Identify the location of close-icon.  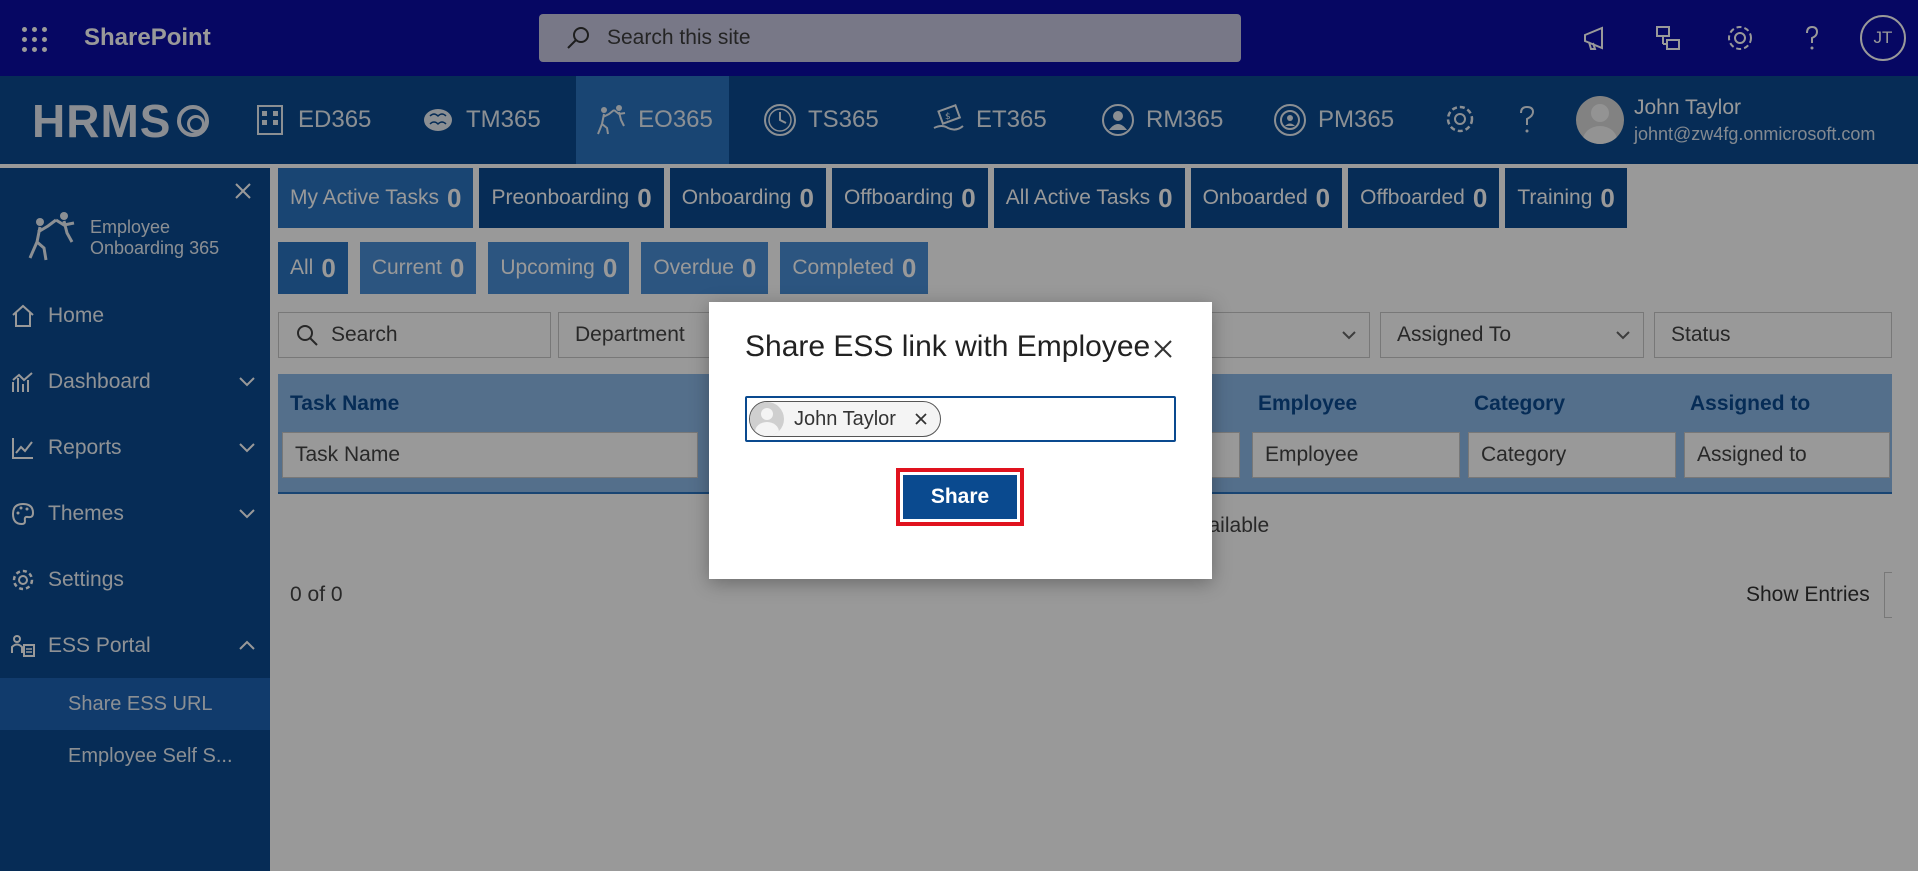
(1163, 349).